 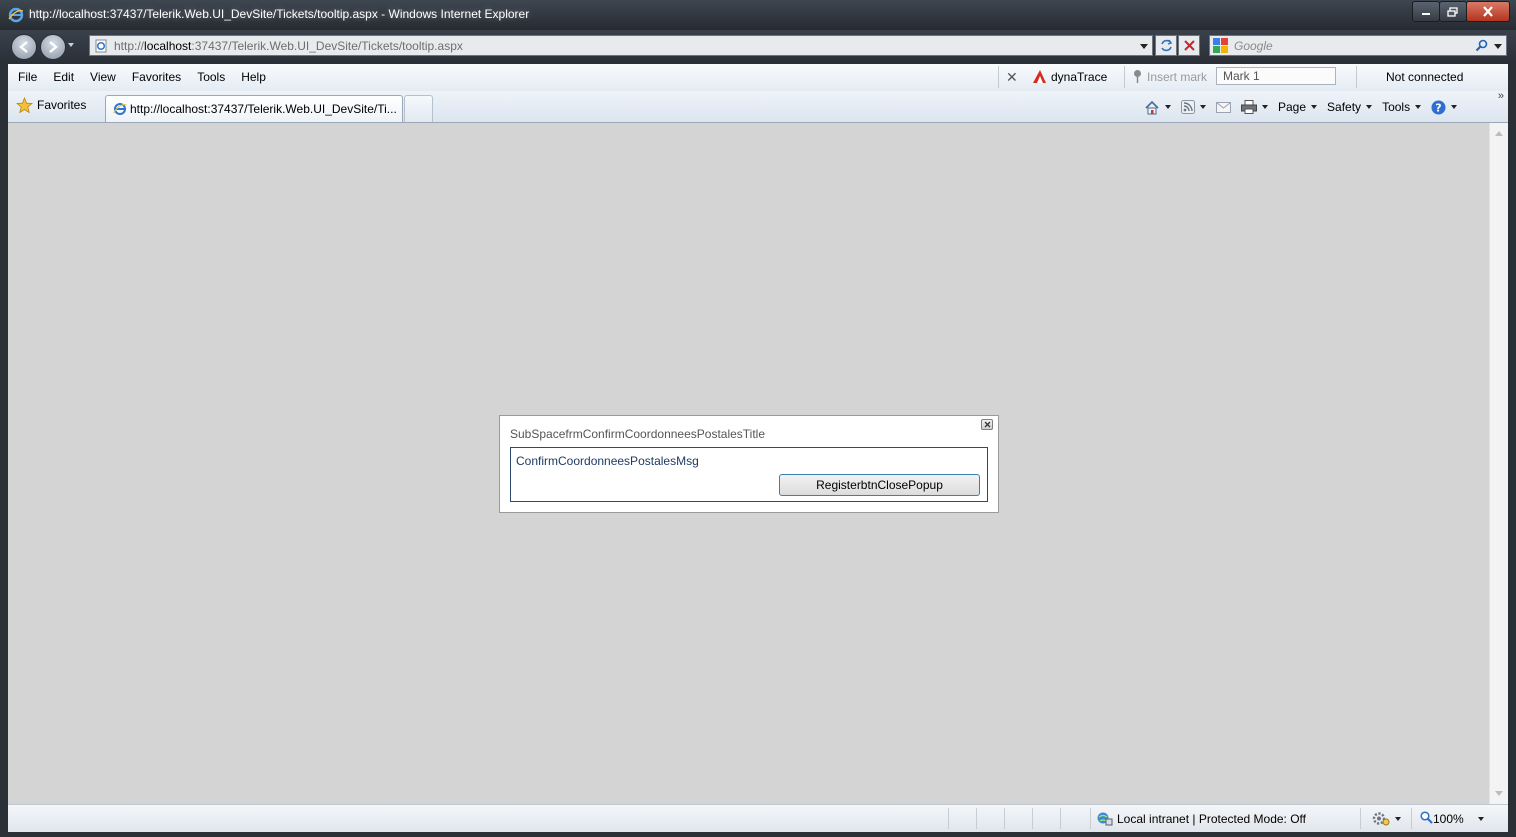 I want to click on recent-pages-dropdown, so click(x=71, y=45).